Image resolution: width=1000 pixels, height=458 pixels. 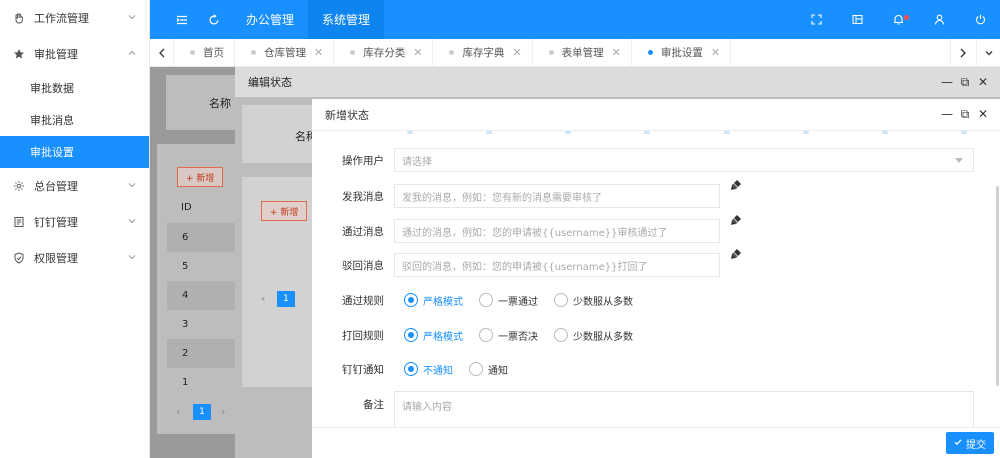 I want to click on table-row: 4, so click(x=202, y=295).